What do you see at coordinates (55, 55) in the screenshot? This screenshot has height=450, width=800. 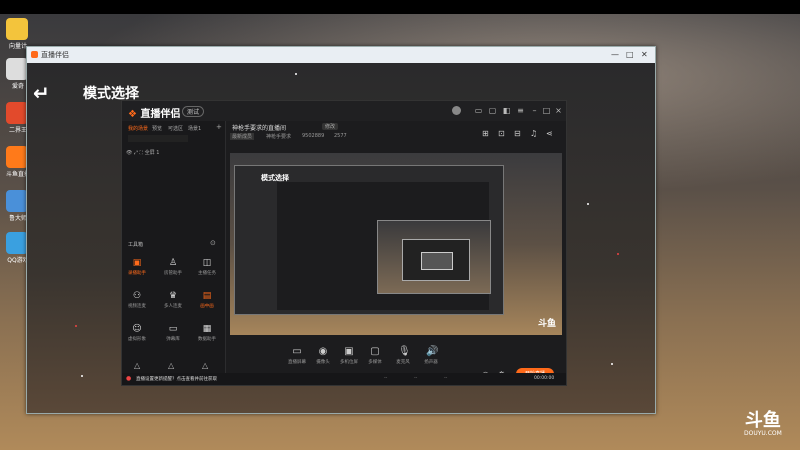 I see `window-title: 直播伴侣` at bounding box center [55, 55].